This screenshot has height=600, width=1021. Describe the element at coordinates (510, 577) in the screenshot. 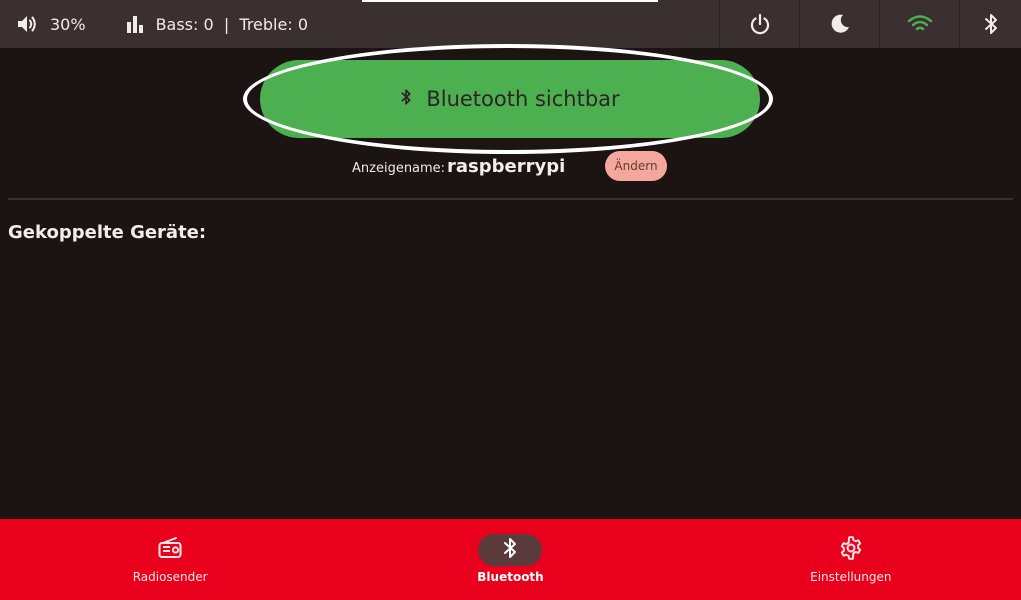

I see `nav-label-bluetooth: Bluetooth` at that location.